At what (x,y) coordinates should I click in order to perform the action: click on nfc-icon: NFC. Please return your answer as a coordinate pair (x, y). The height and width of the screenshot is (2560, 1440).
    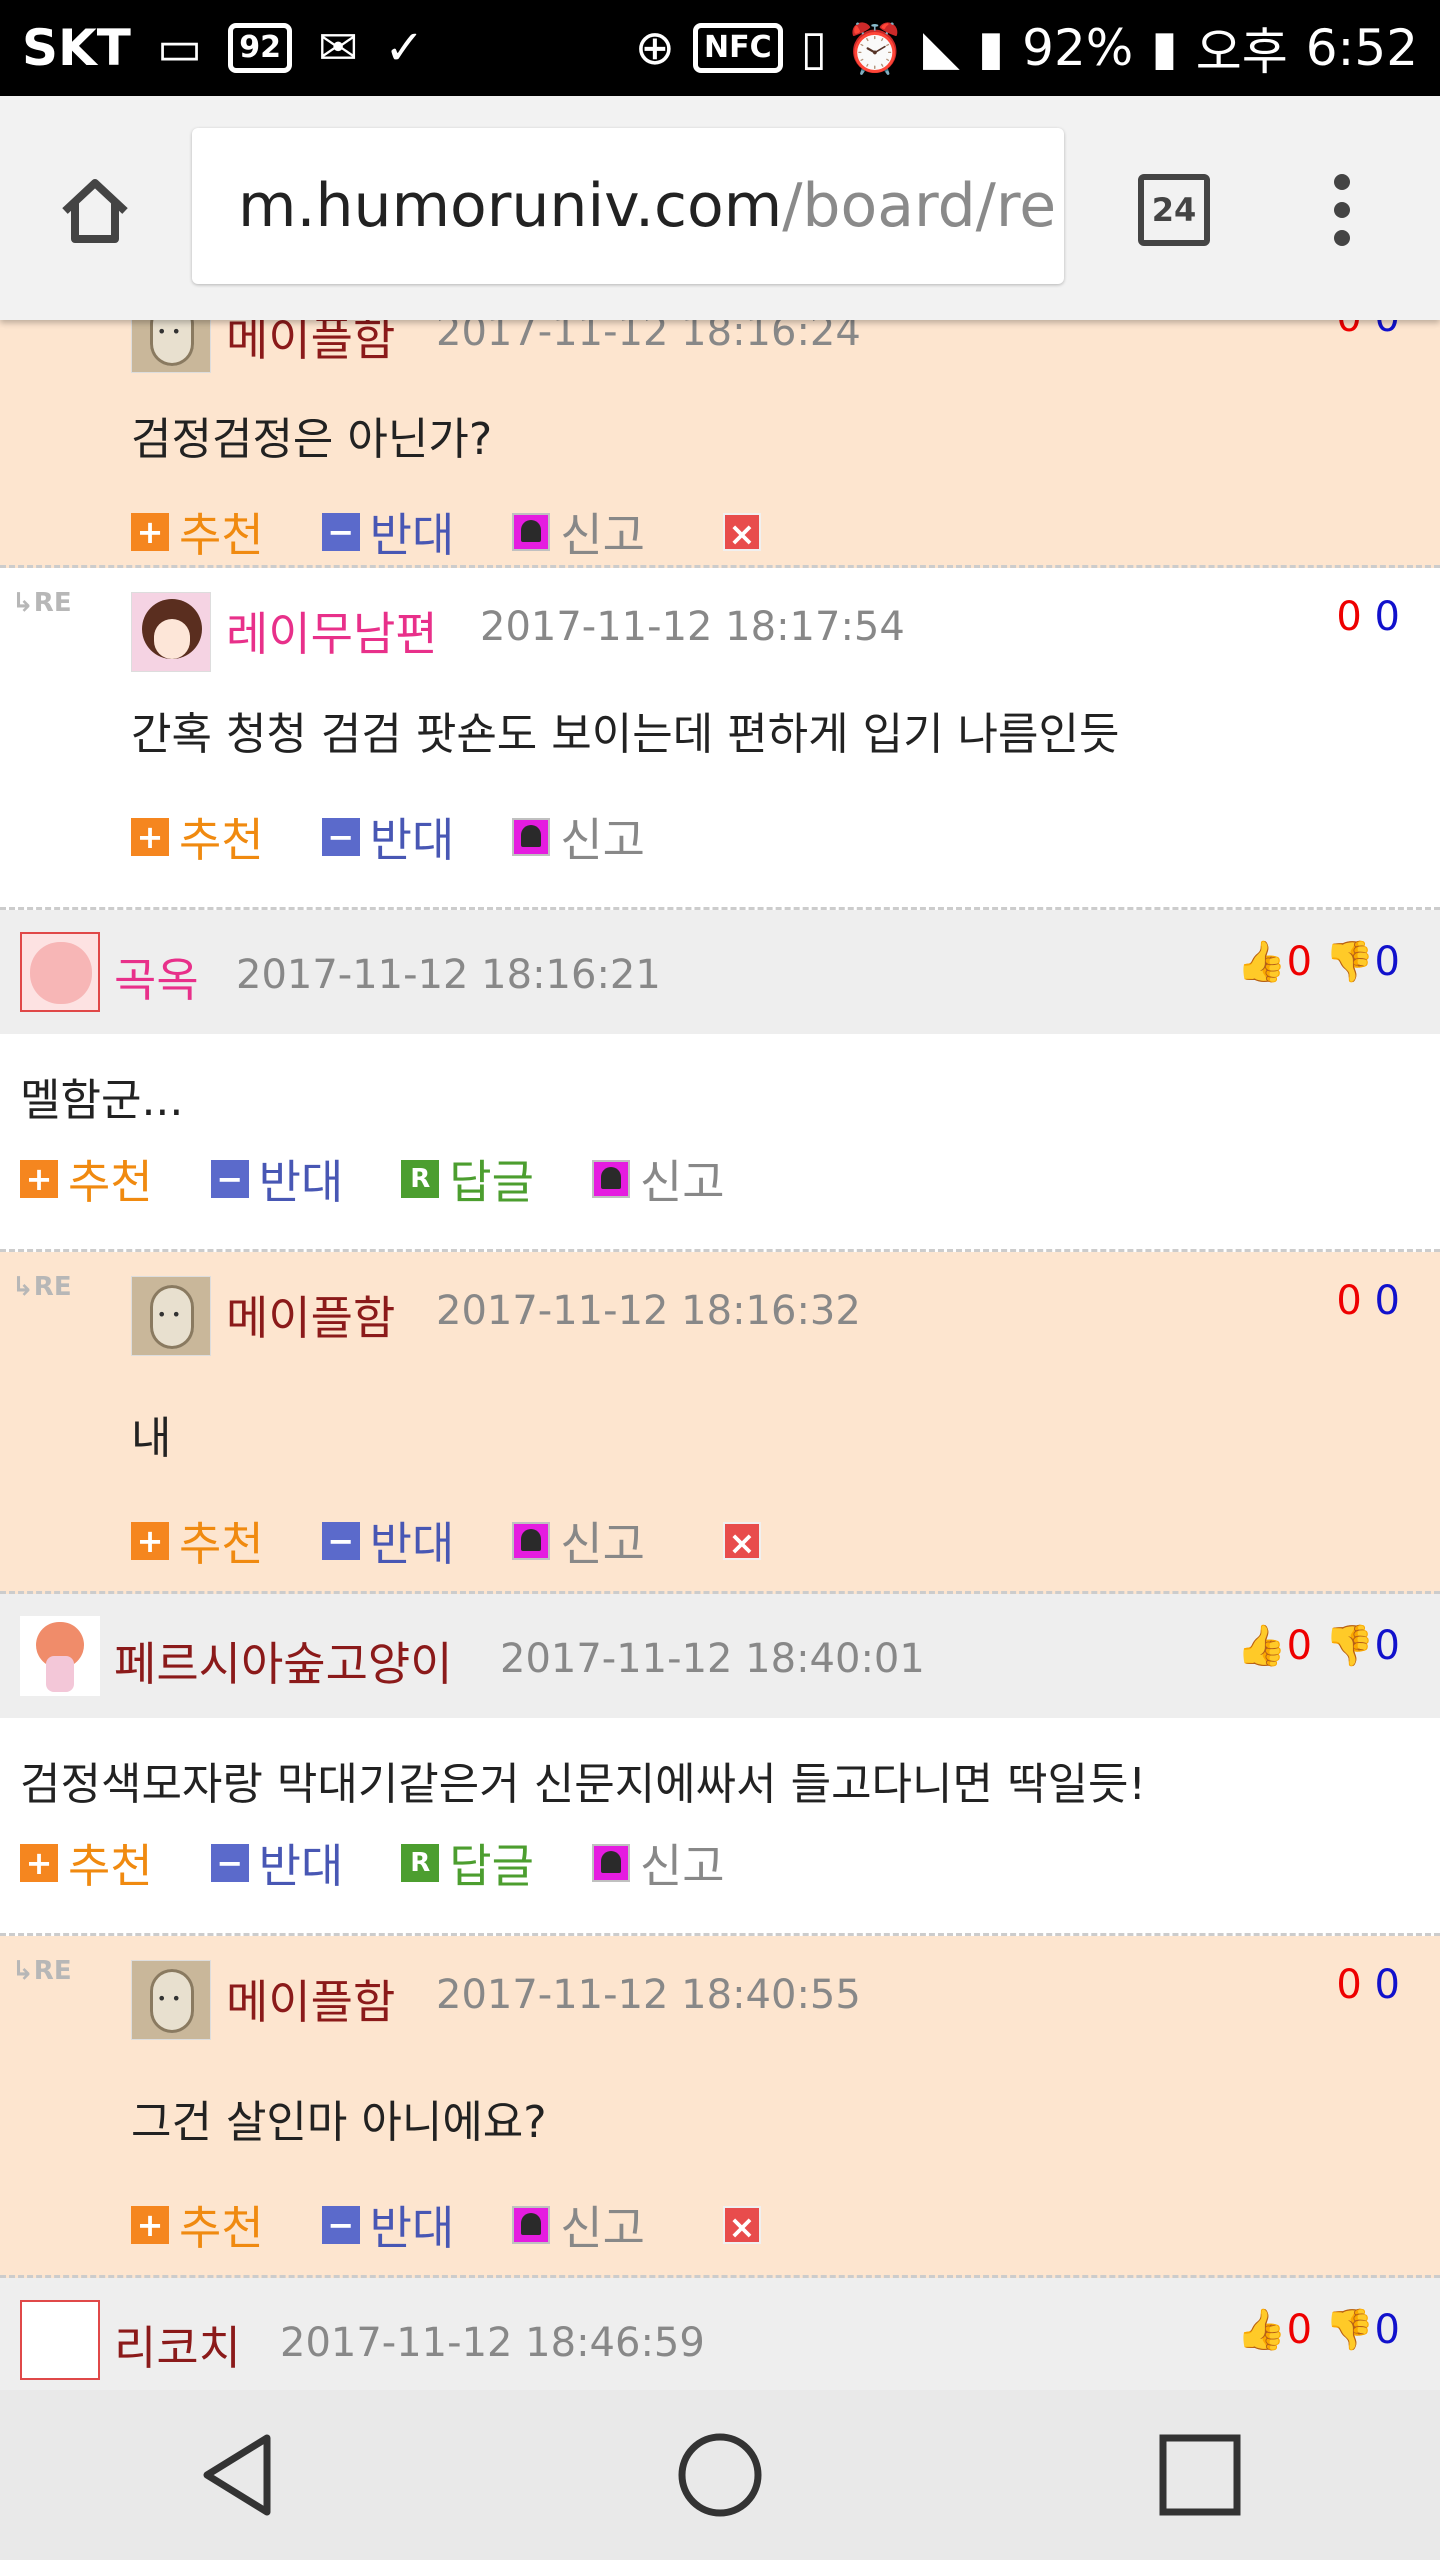
    Looking at the image, I should click on (738, 48).